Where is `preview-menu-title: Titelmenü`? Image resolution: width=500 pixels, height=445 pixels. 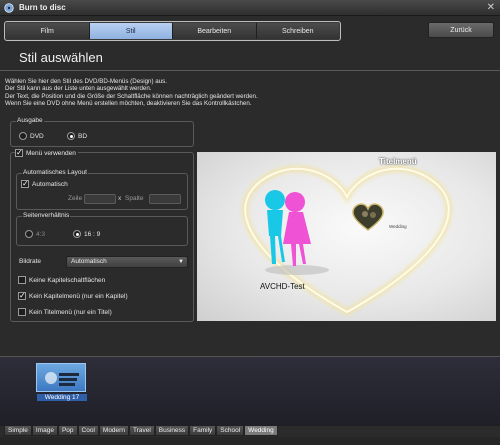
preview-menu-title: Titelmenü is located at coordinates (398, 161).